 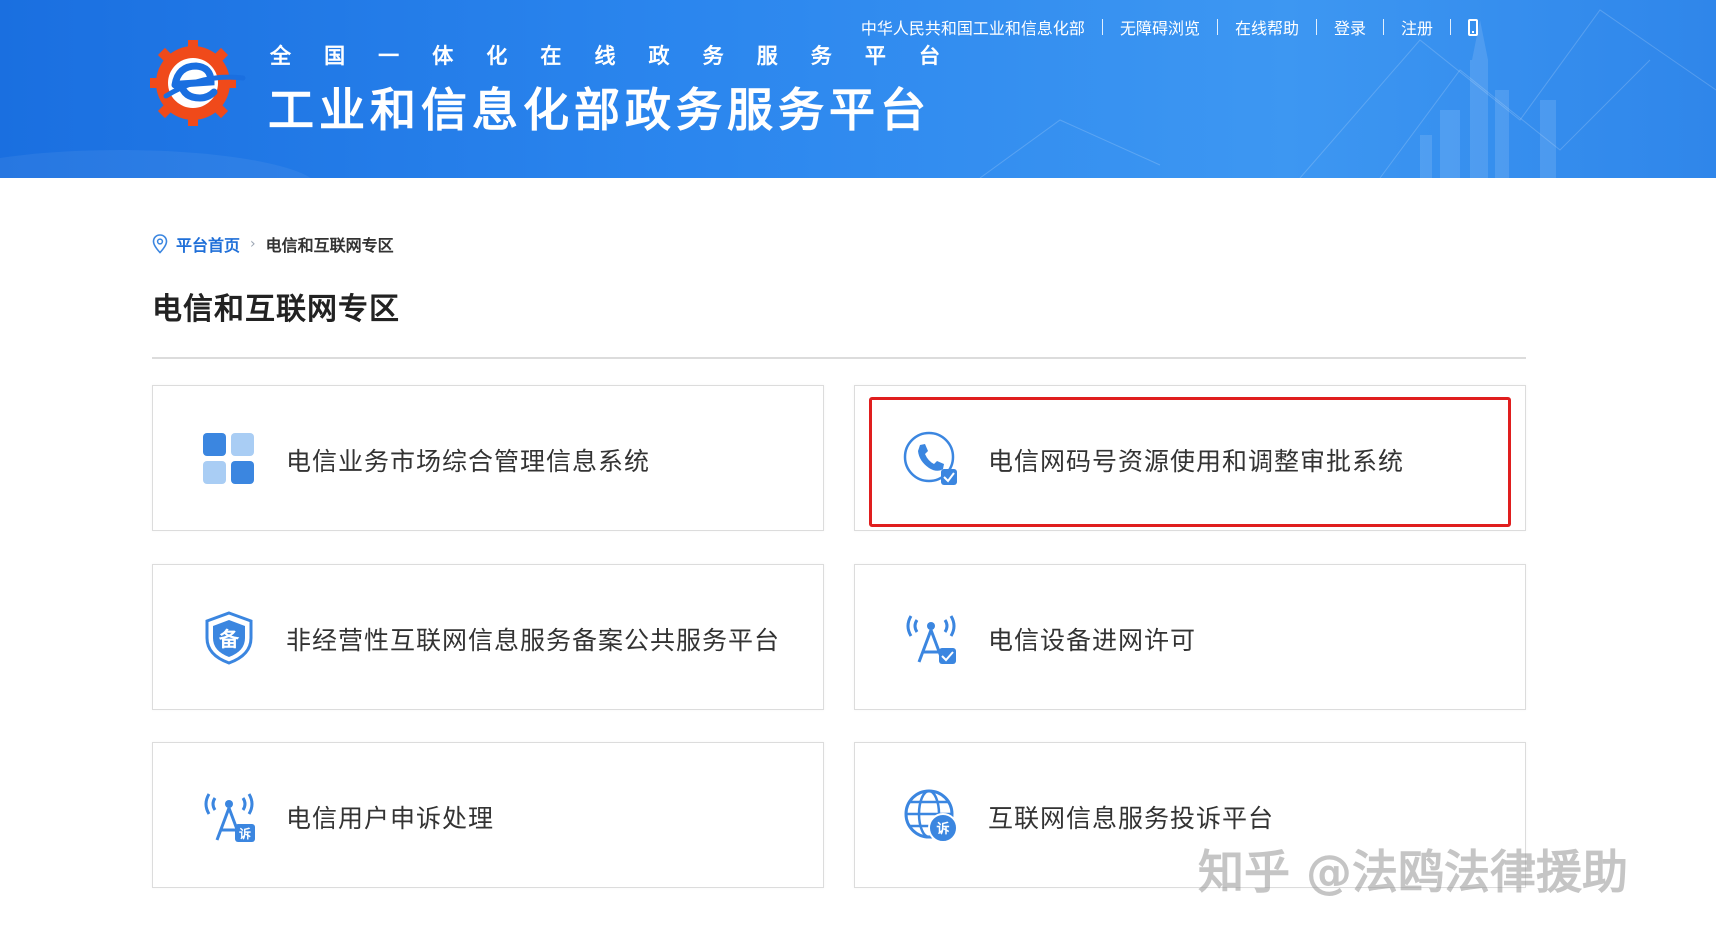 I want to click on ministry-link: 中华人民共和国工业和信息化部, so click(x=973, y=27).